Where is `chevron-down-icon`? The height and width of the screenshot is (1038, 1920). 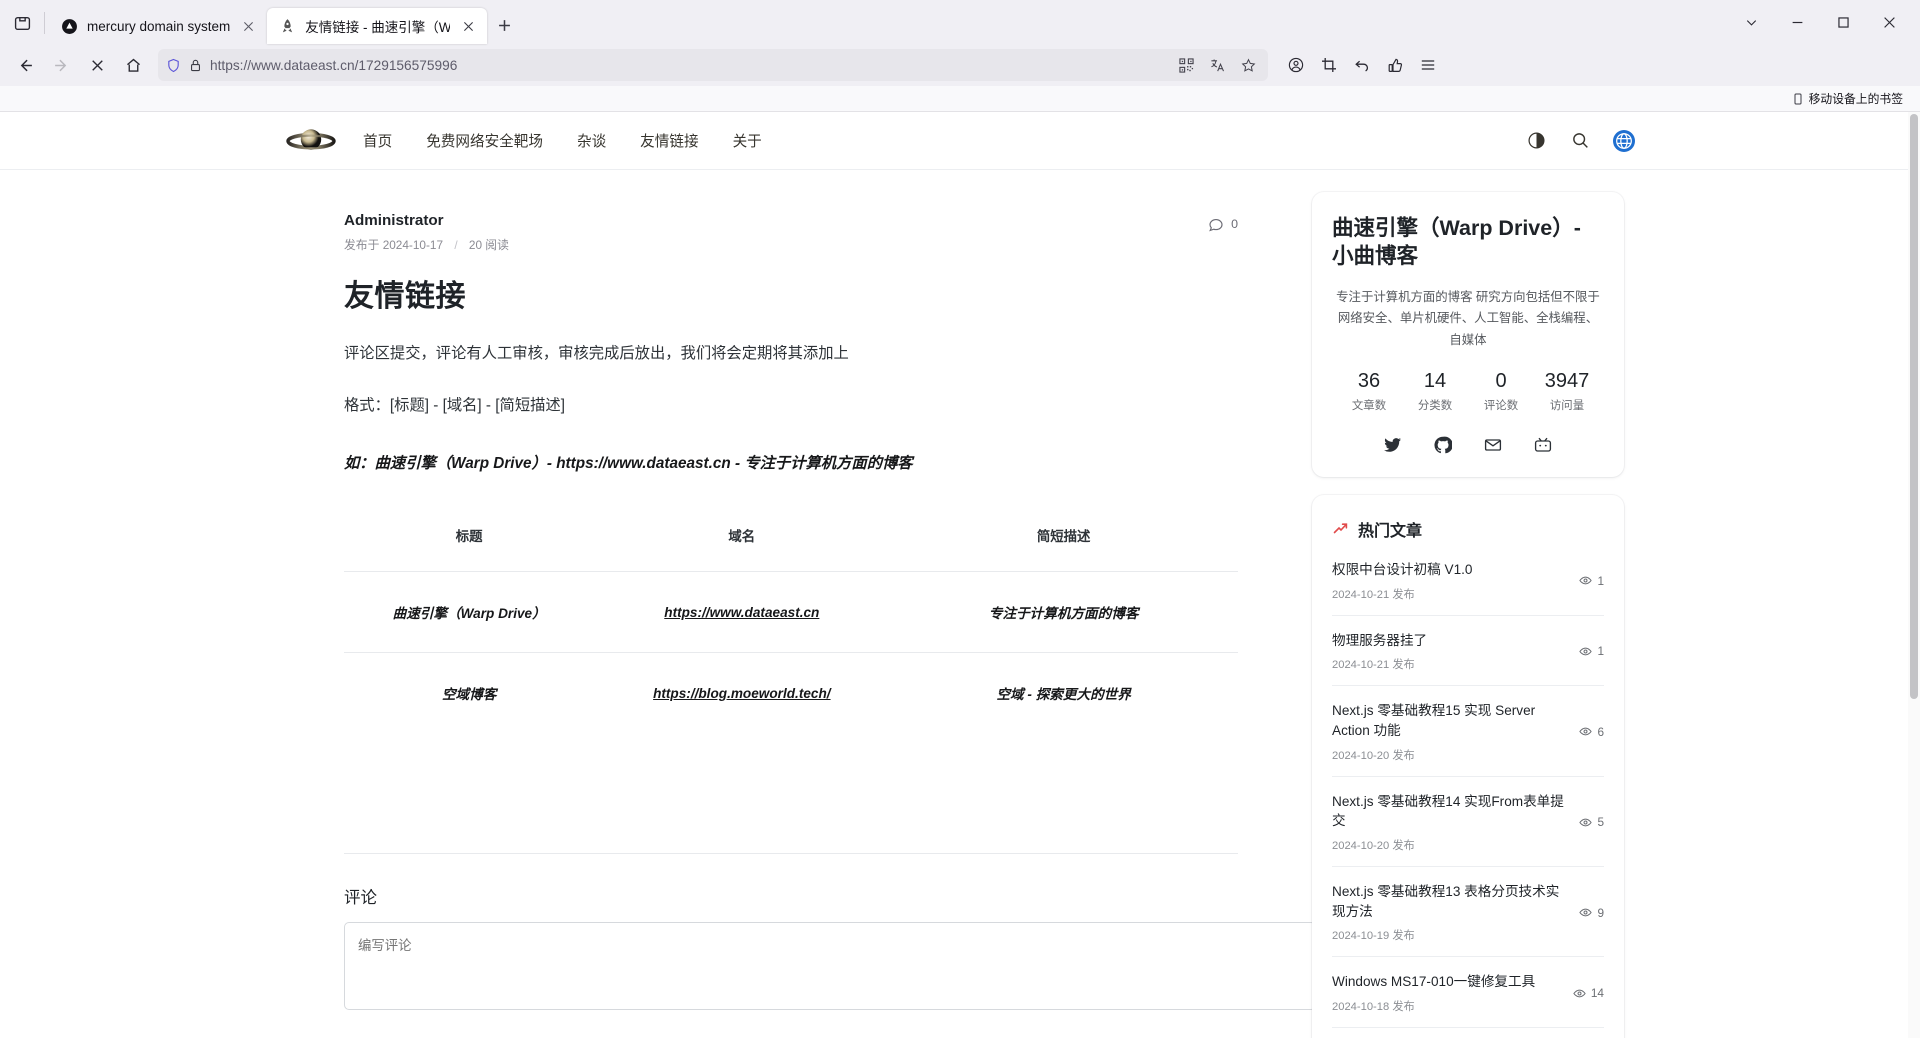 chevron-down-icon is located at coordinates (1751, 22).